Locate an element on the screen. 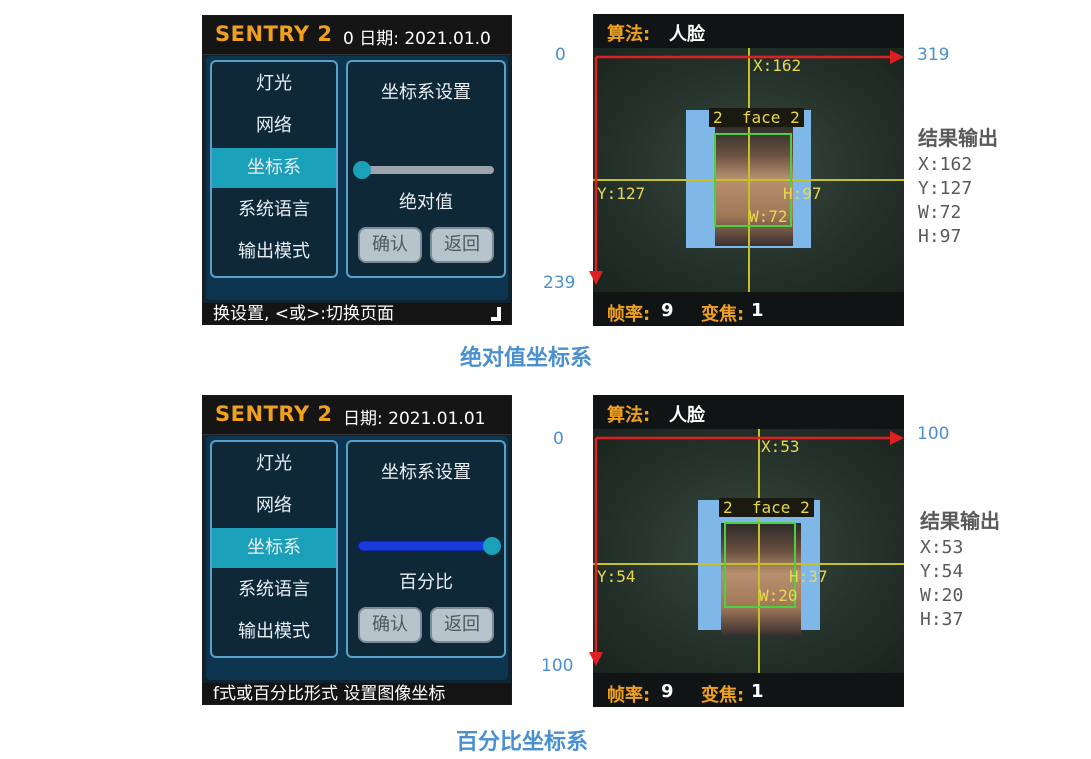 The image size is (1091, 759). date-text: 0 日期: 2021.01.0 is located at coordinates (417, 39).